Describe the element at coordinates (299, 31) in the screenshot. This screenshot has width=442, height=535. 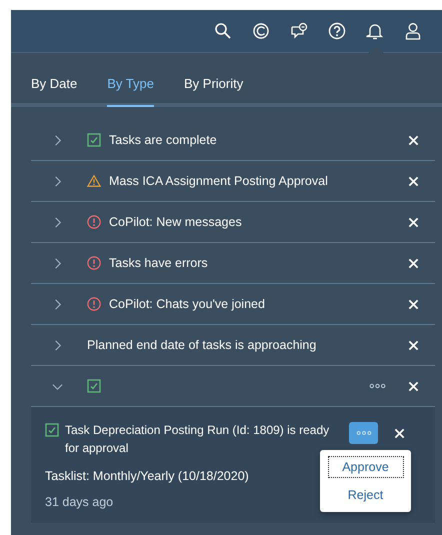
I see `chat-icon` at that location.